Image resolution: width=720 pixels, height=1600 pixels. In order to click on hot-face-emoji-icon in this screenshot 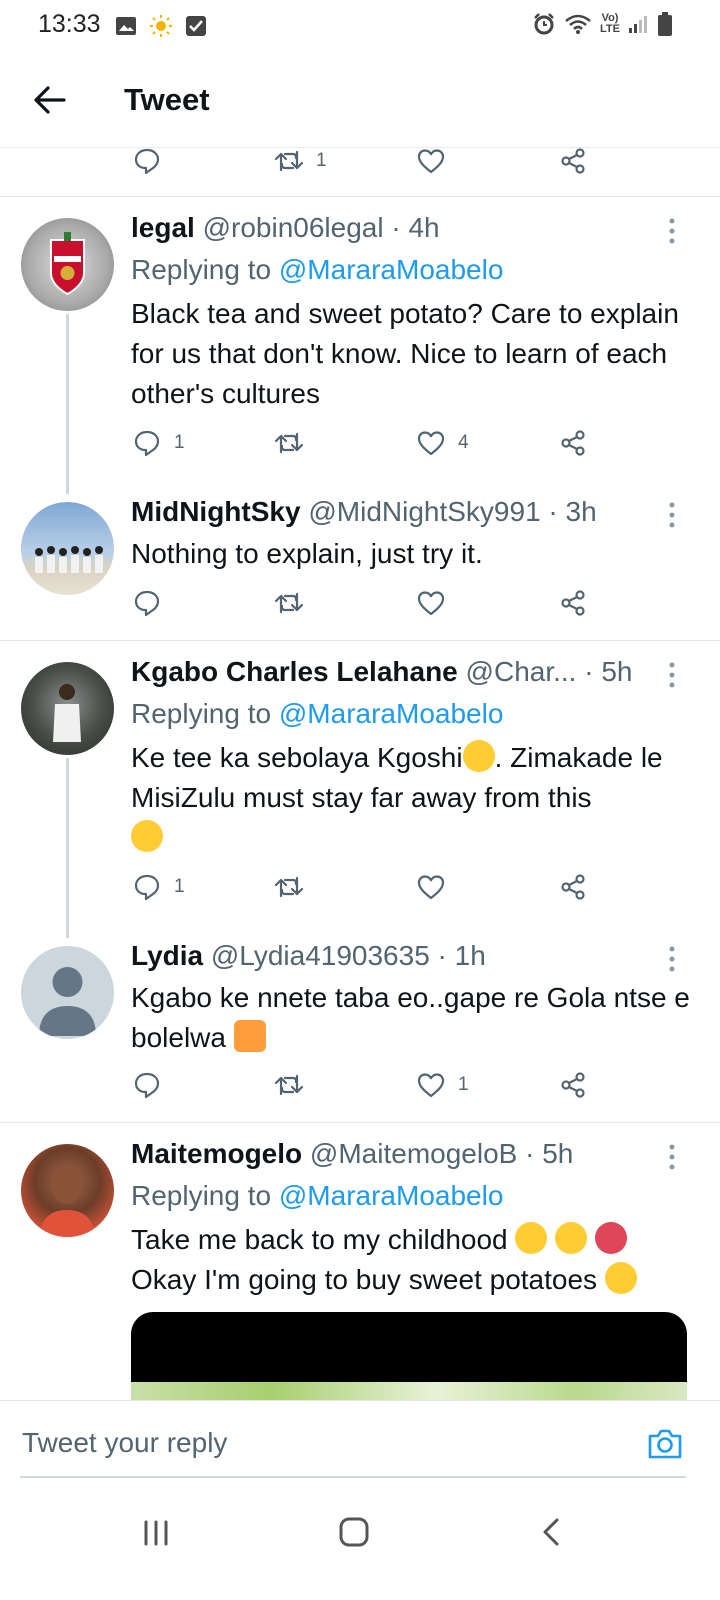, I will do `click(610, 1238)`.